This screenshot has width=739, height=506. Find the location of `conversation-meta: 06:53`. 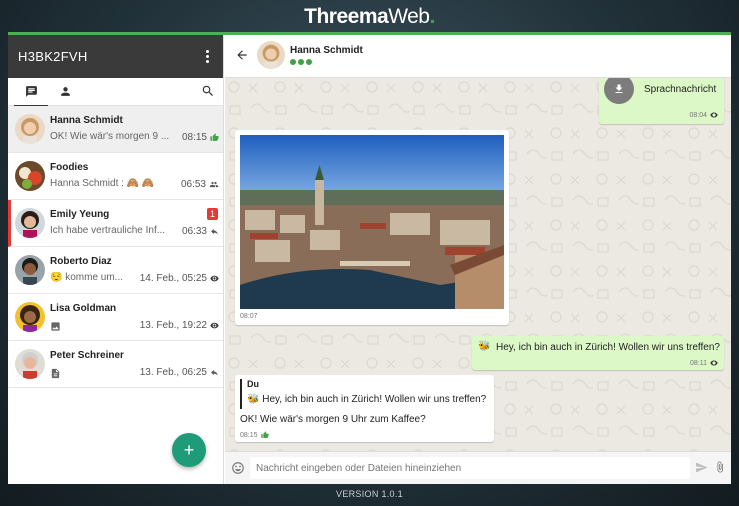

conversation-meta: 06:53 is located at coordinates (200, 184).